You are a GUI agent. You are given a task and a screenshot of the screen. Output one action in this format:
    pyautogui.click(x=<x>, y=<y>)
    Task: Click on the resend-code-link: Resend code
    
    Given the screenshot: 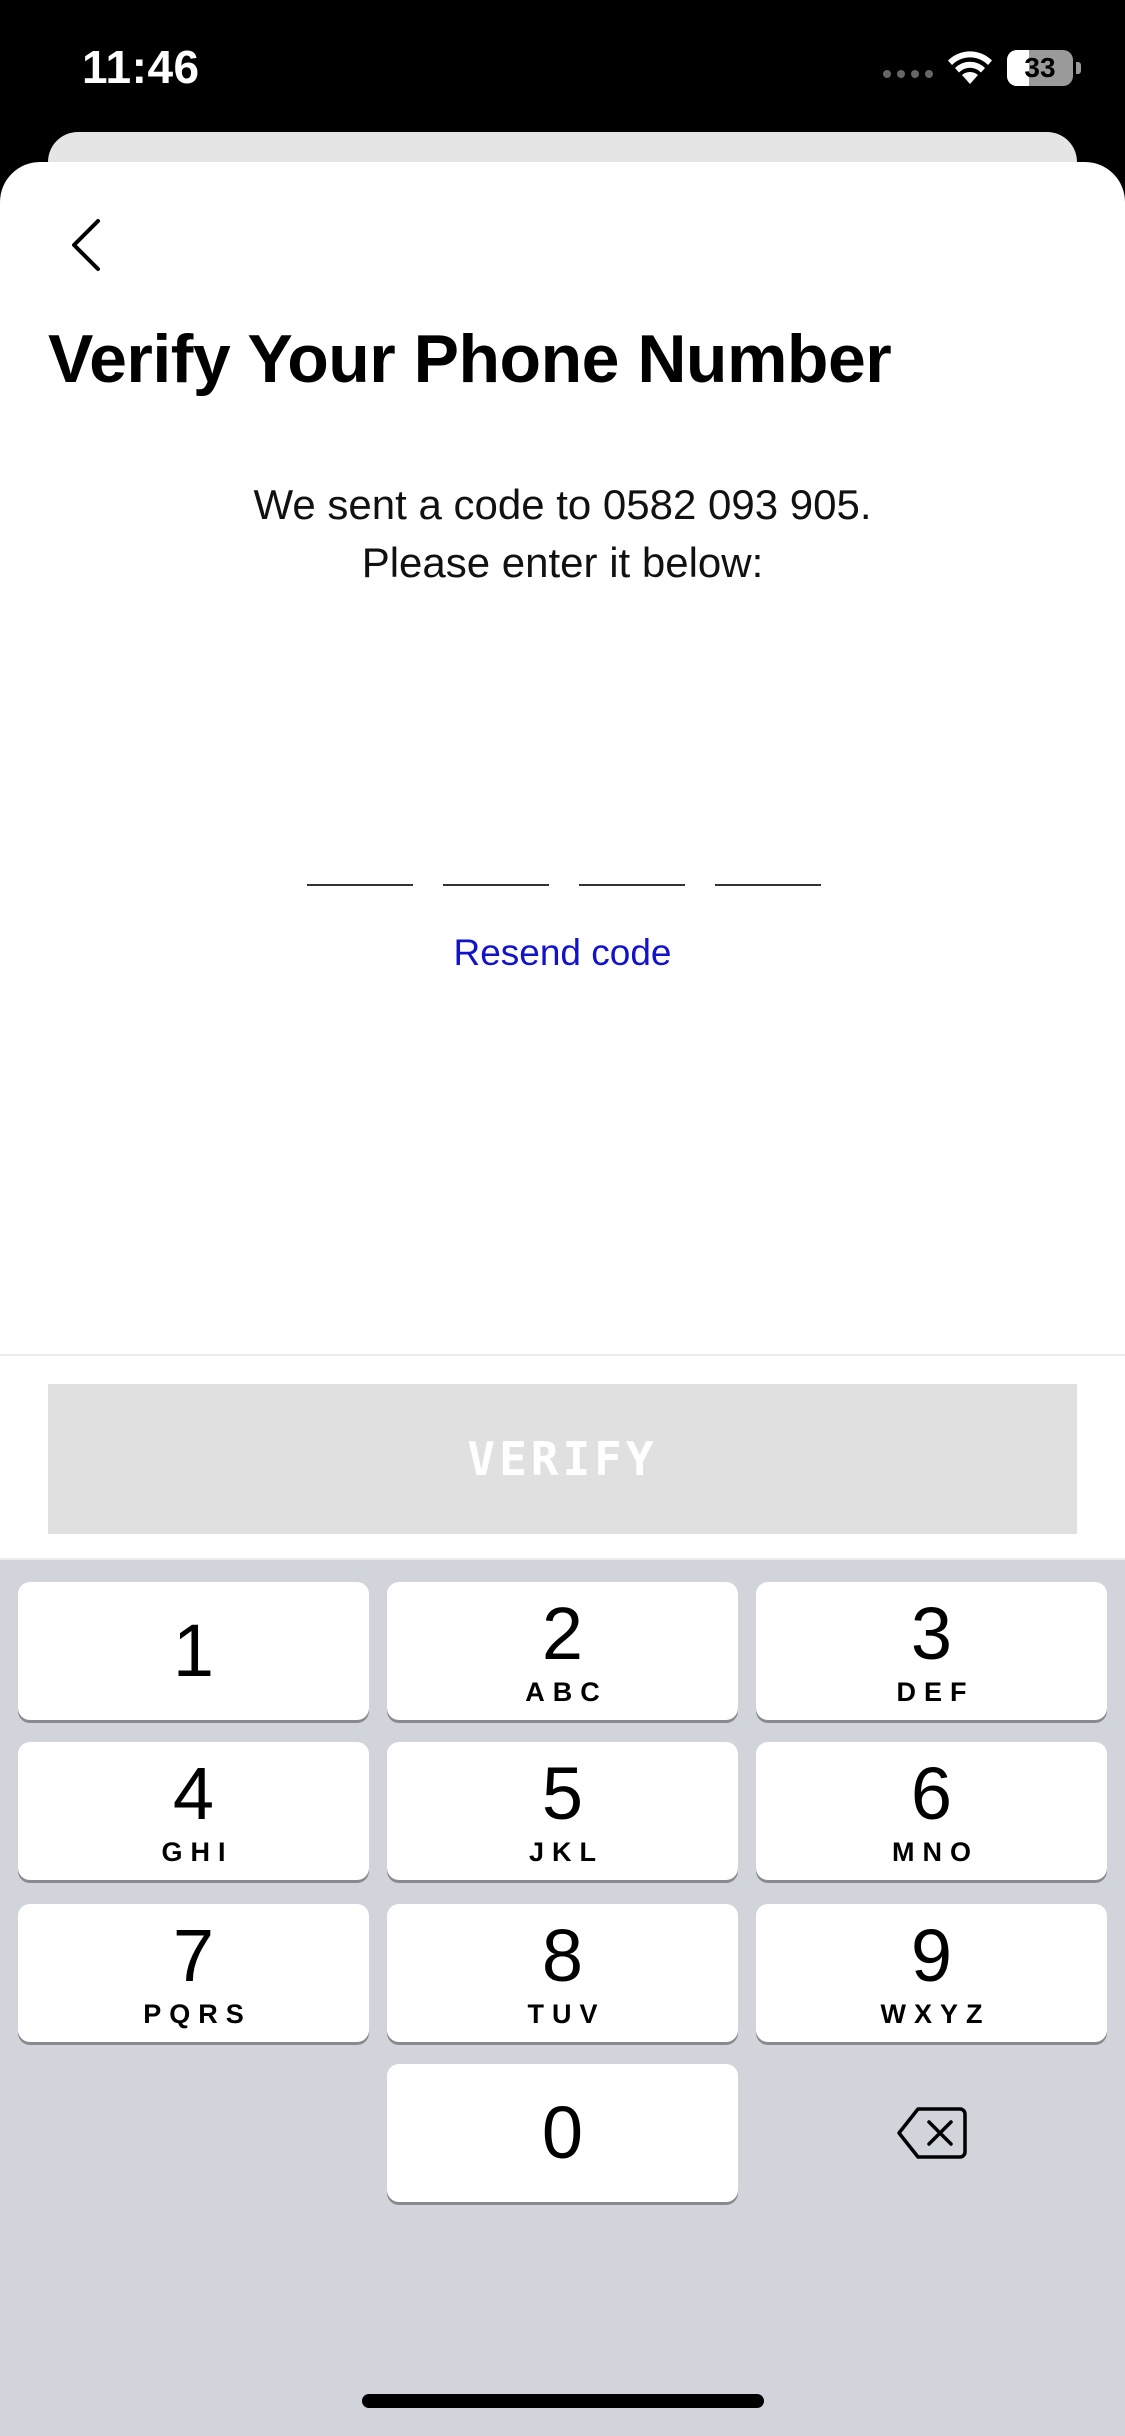 What is the action you would take?
    pyautogui.click(x=562, y=953)
    